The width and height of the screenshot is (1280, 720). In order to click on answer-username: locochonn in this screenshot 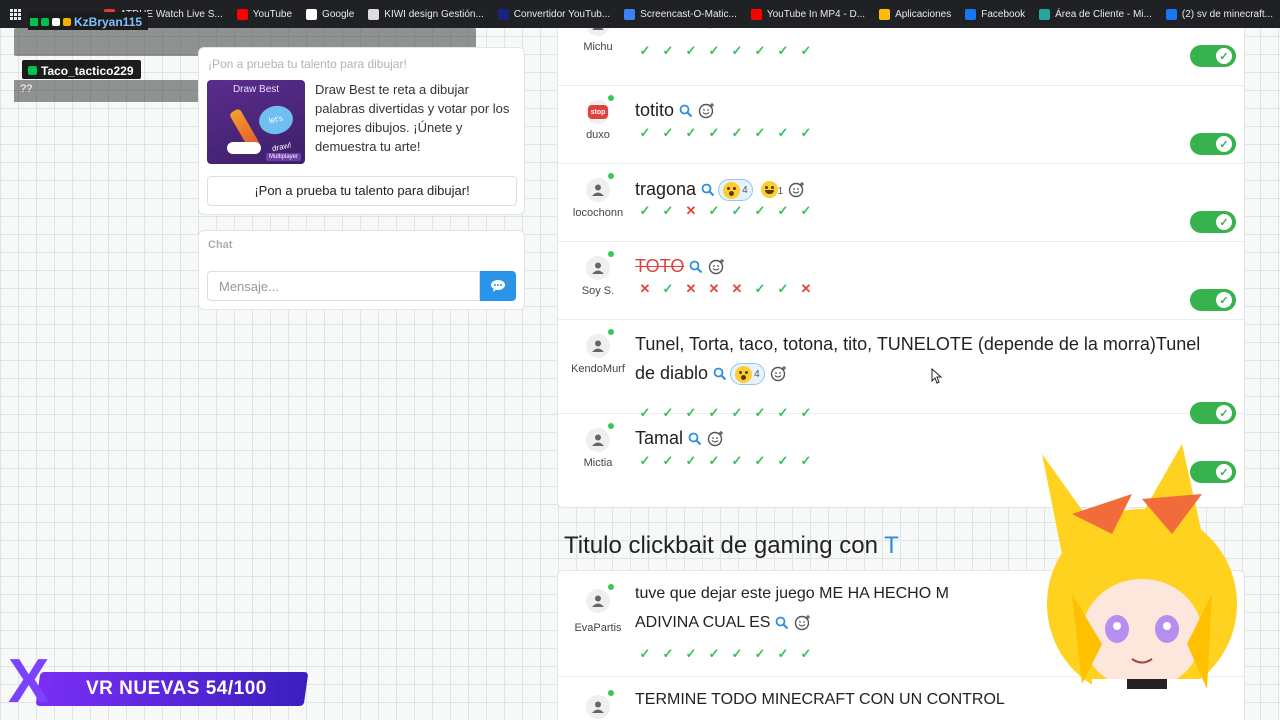, I will do `click(598, 213)`.